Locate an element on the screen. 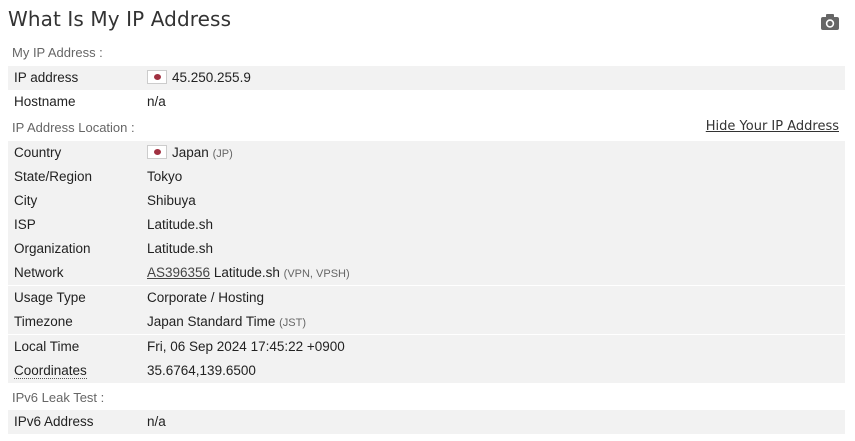 The width and height of the screenshot is (855, 441). usage-type-label: Usage Type is located at coordinates (50, 297).